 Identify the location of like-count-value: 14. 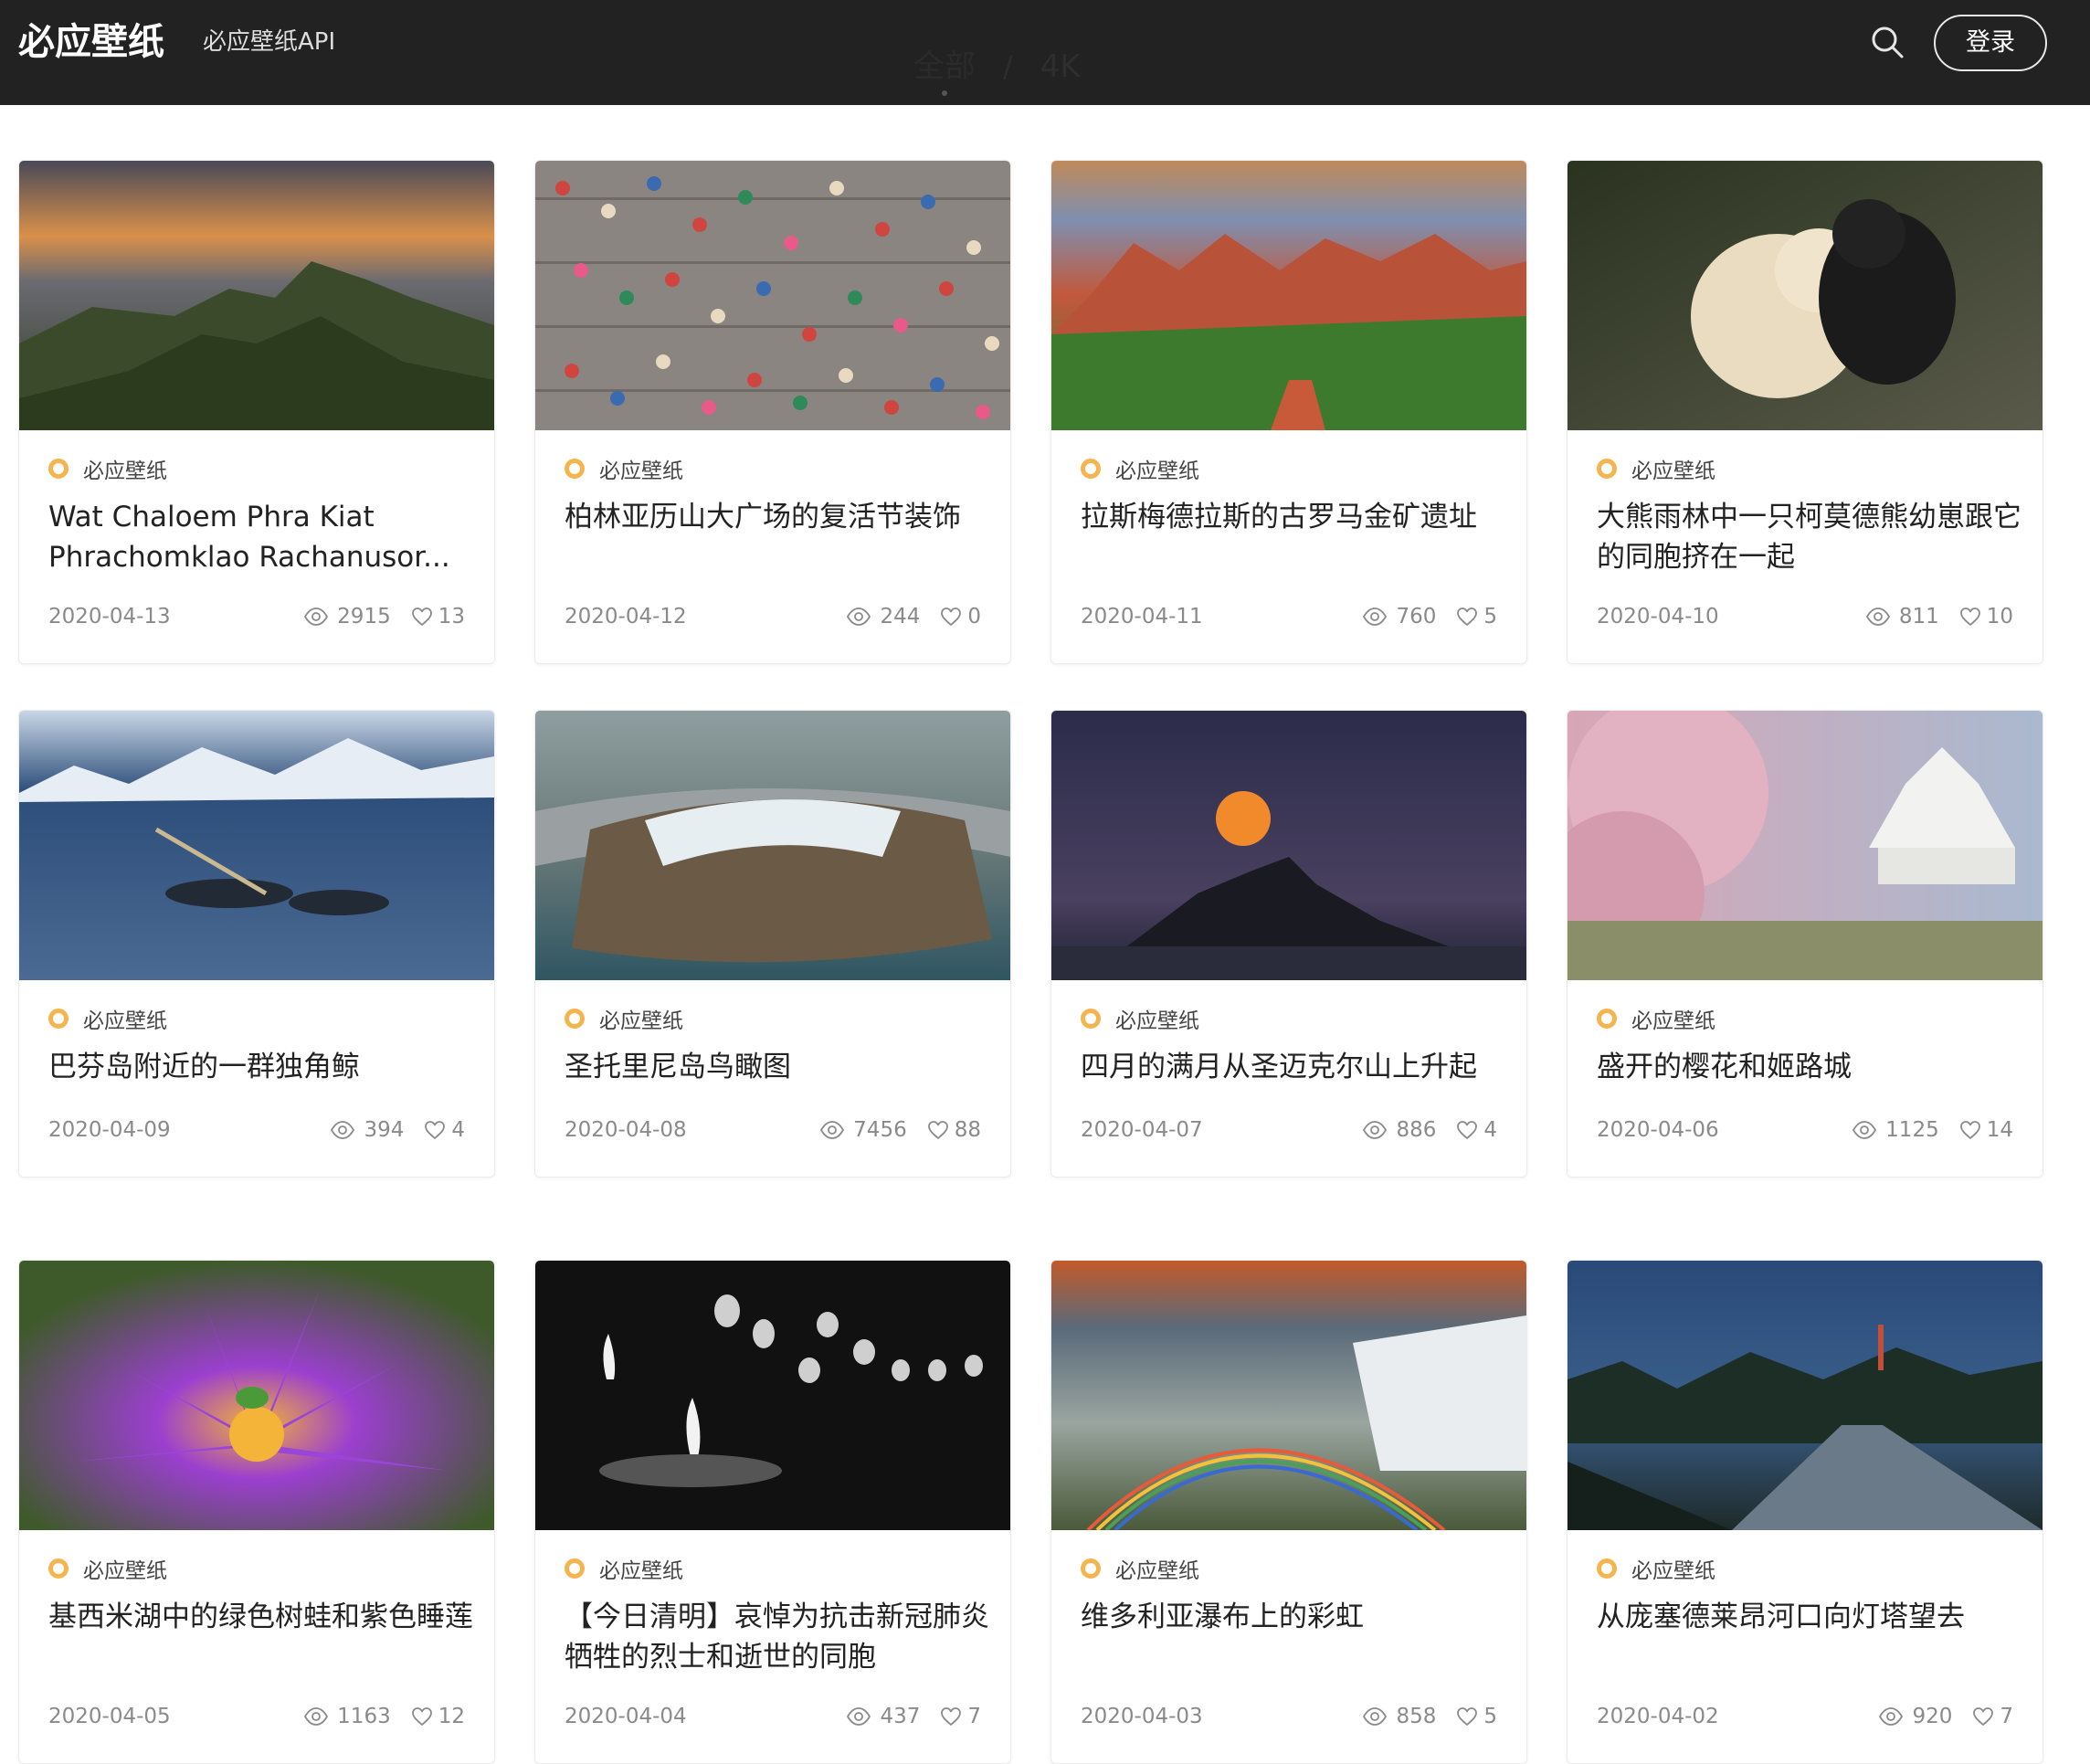
(1999, 1130).